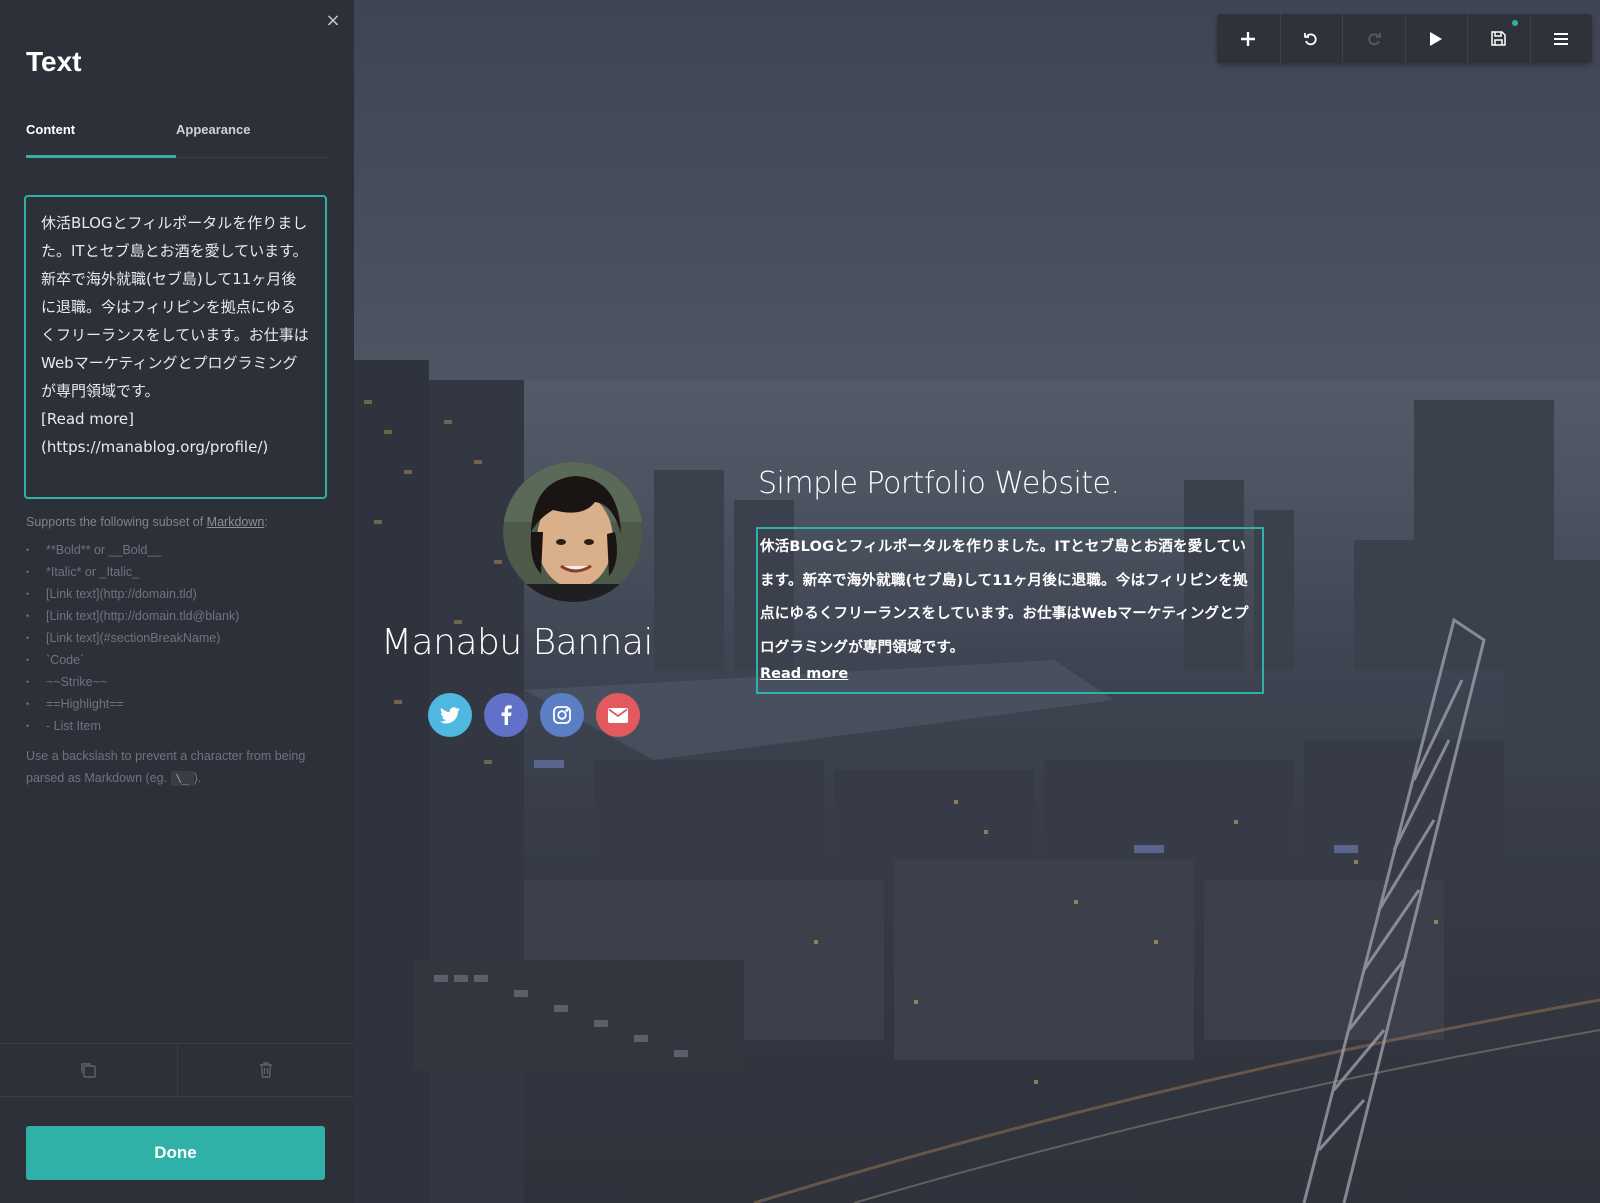  I want to click on redo-icon, so click(1374, 38).